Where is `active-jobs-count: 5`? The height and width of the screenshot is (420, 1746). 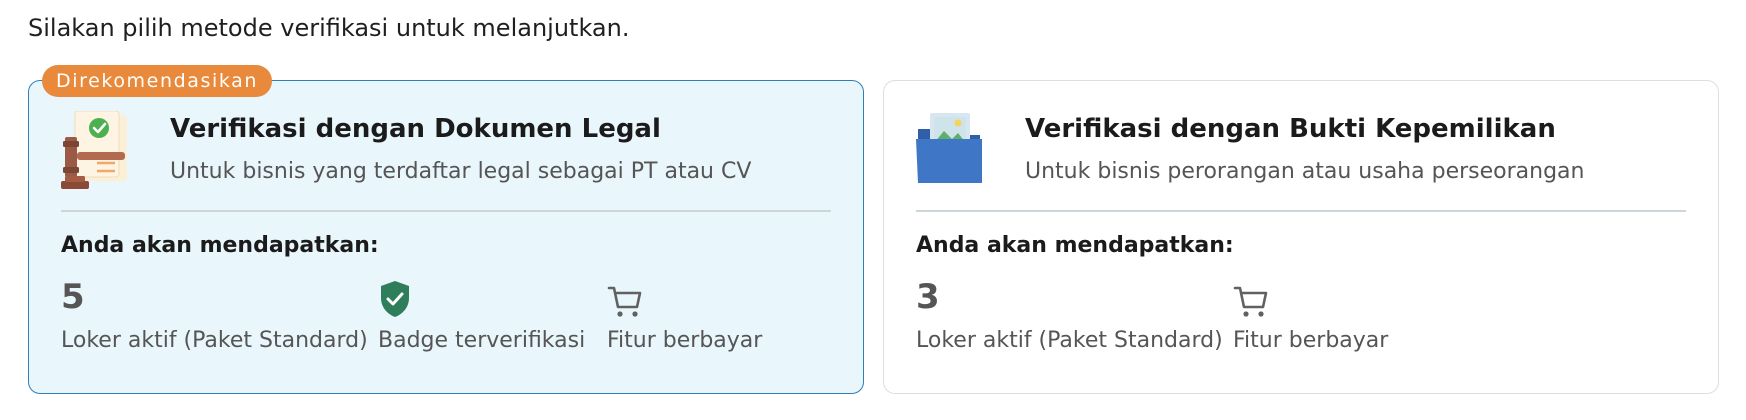 active-jobs-count: 5 is located at coordinates (73, 297).